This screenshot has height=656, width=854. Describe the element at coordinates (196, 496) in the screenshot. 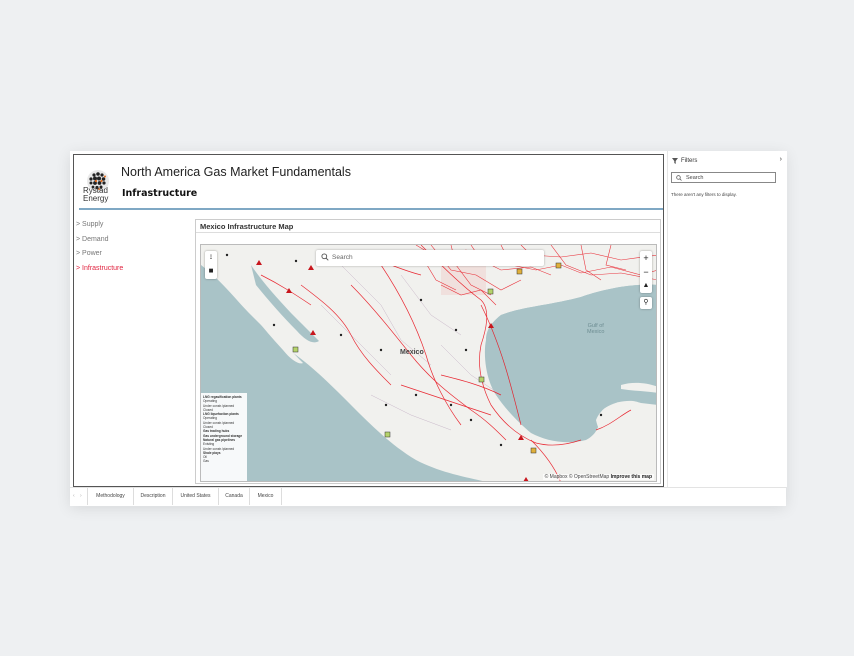

I see `tab-united-states: United States` at that location.